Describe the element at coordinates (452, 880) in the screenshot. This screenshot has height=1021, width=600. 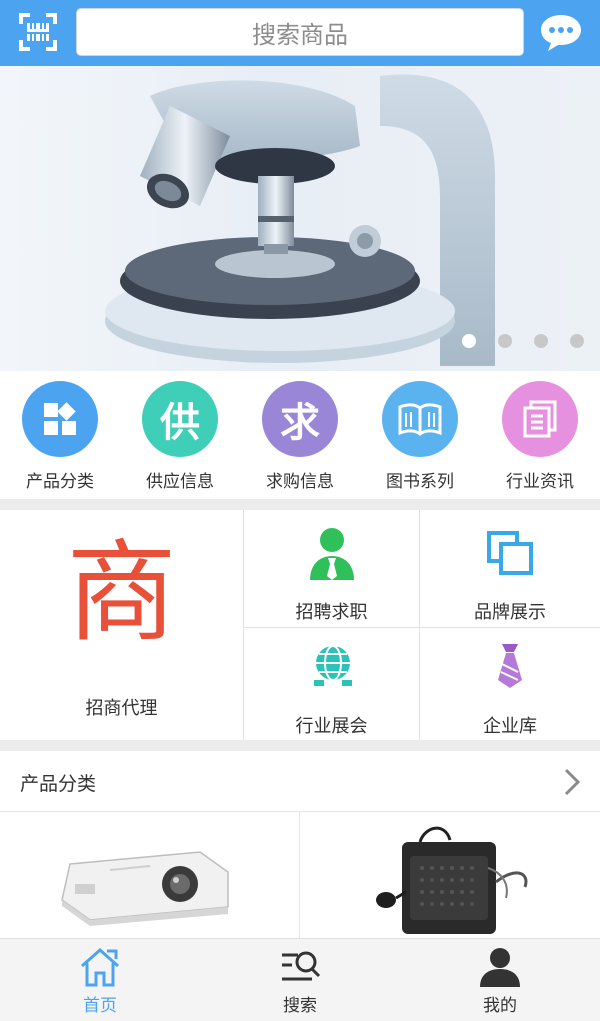
I see `speaker-image` at that location.